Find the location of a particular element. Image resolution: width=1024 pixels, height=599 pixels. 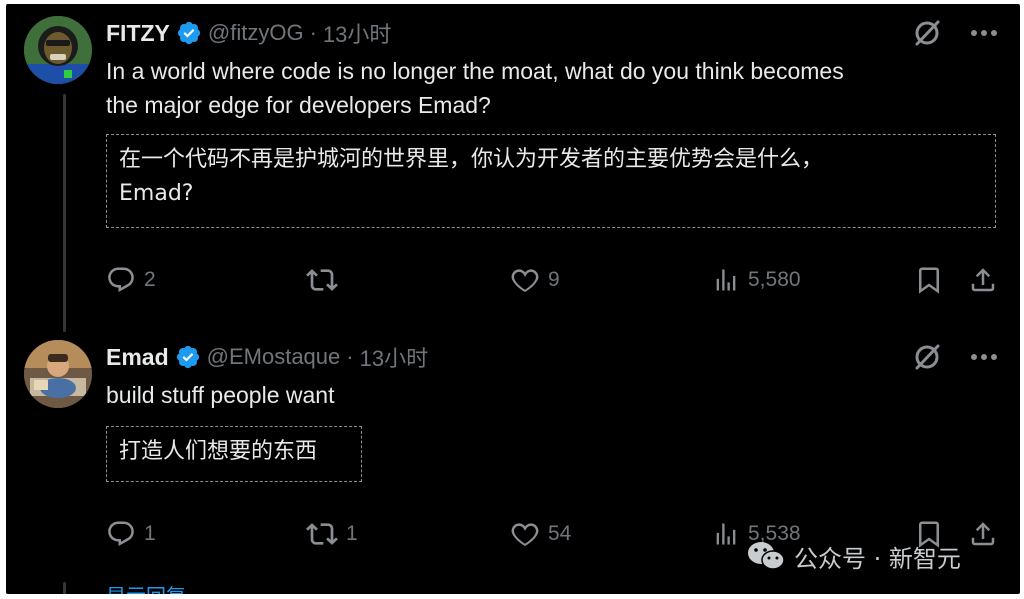

watermark-text: 公众号 · 新智元 is located at coordinates (877, 558).